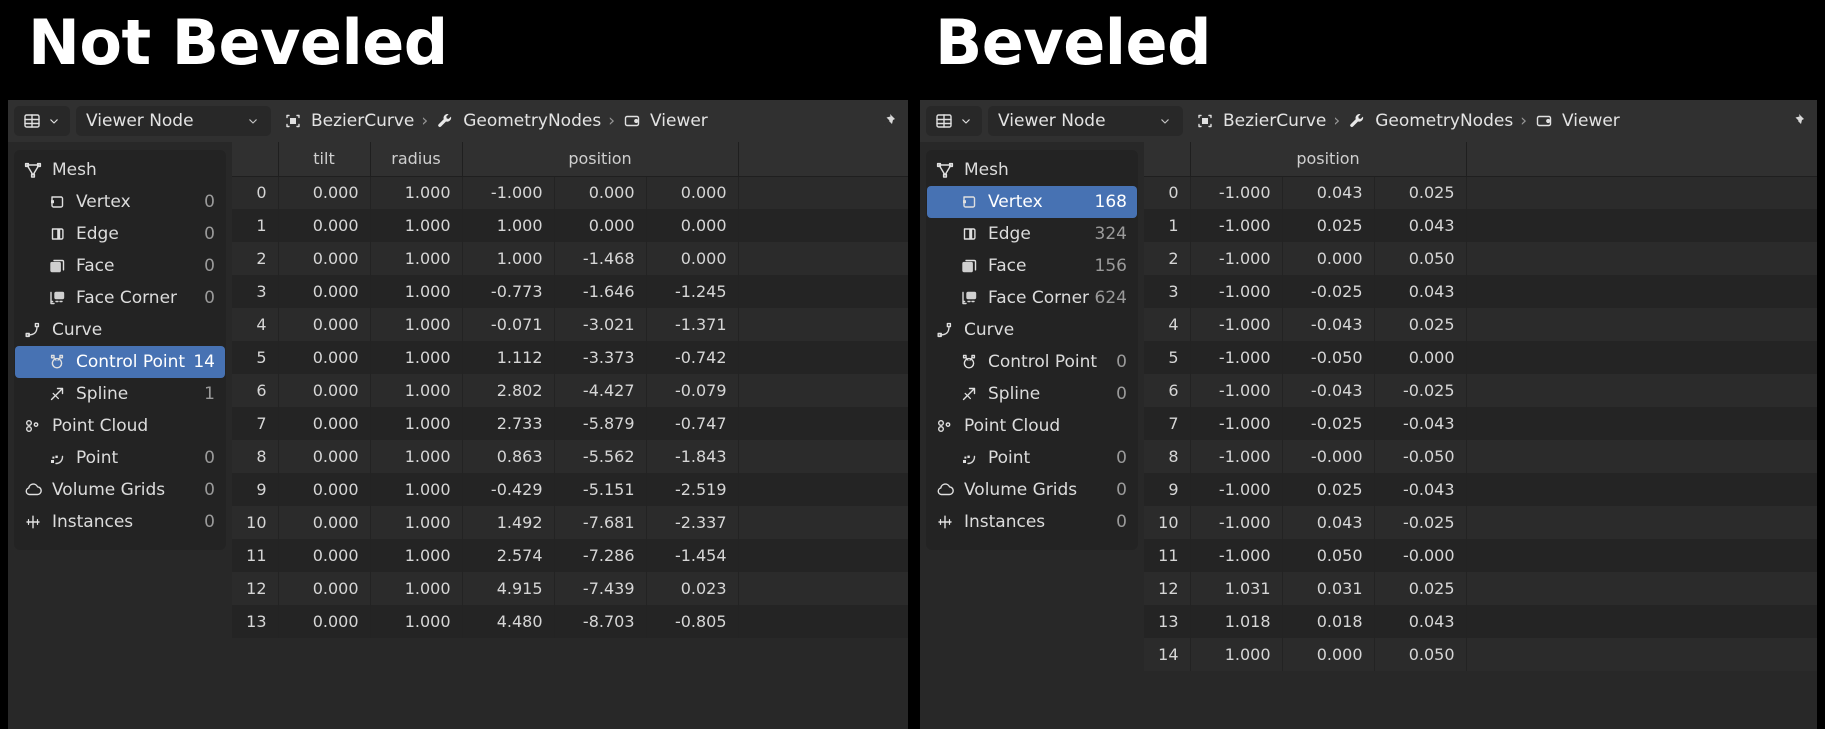 The height and width of the screenshot is (729, 1825). I want to click on table-row: 6 0.000 1.000 2.802 -4.427 -0.079, so click(570, 390).